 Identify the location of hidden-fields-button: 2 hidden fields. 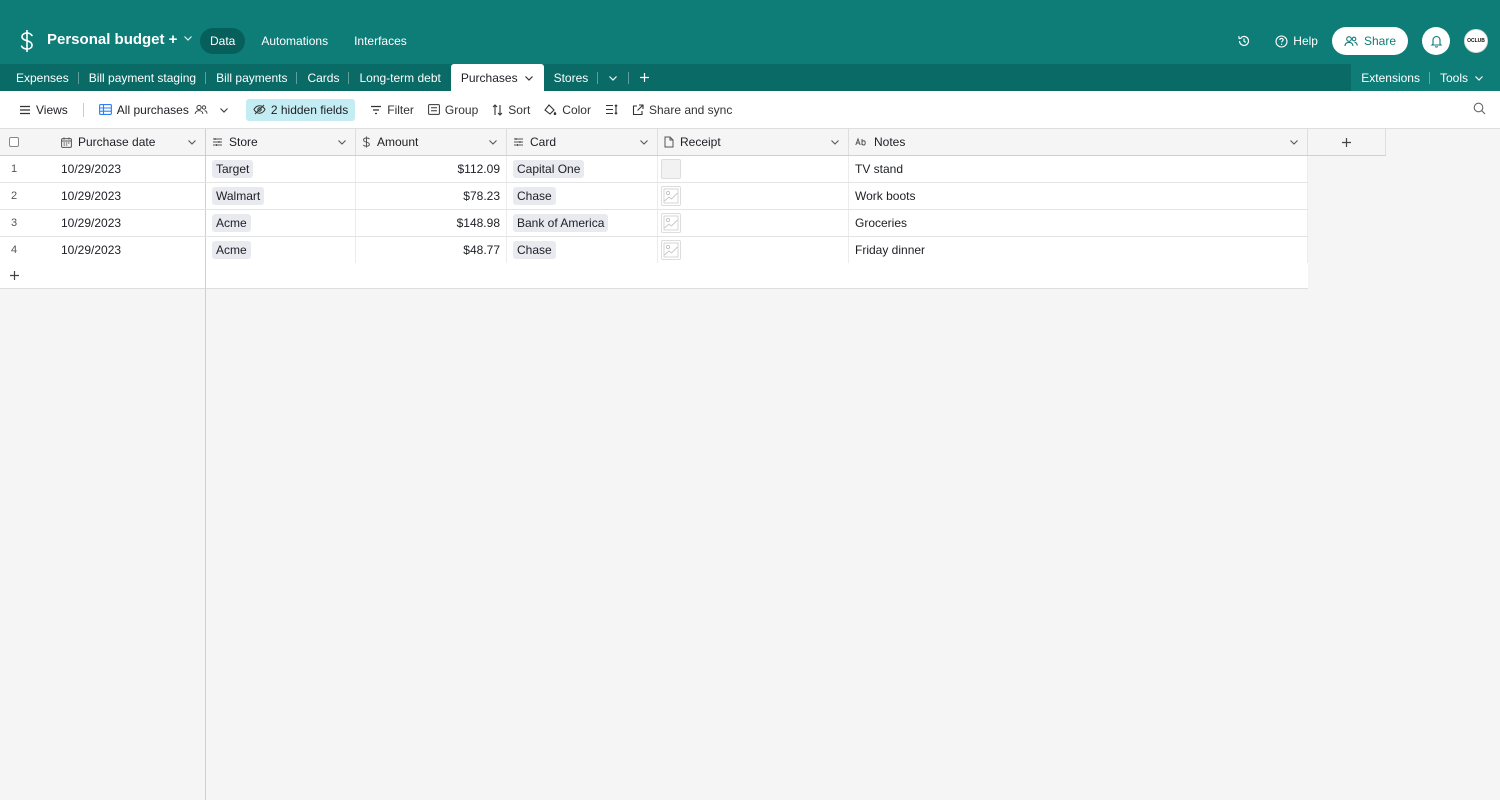
(300, 109).